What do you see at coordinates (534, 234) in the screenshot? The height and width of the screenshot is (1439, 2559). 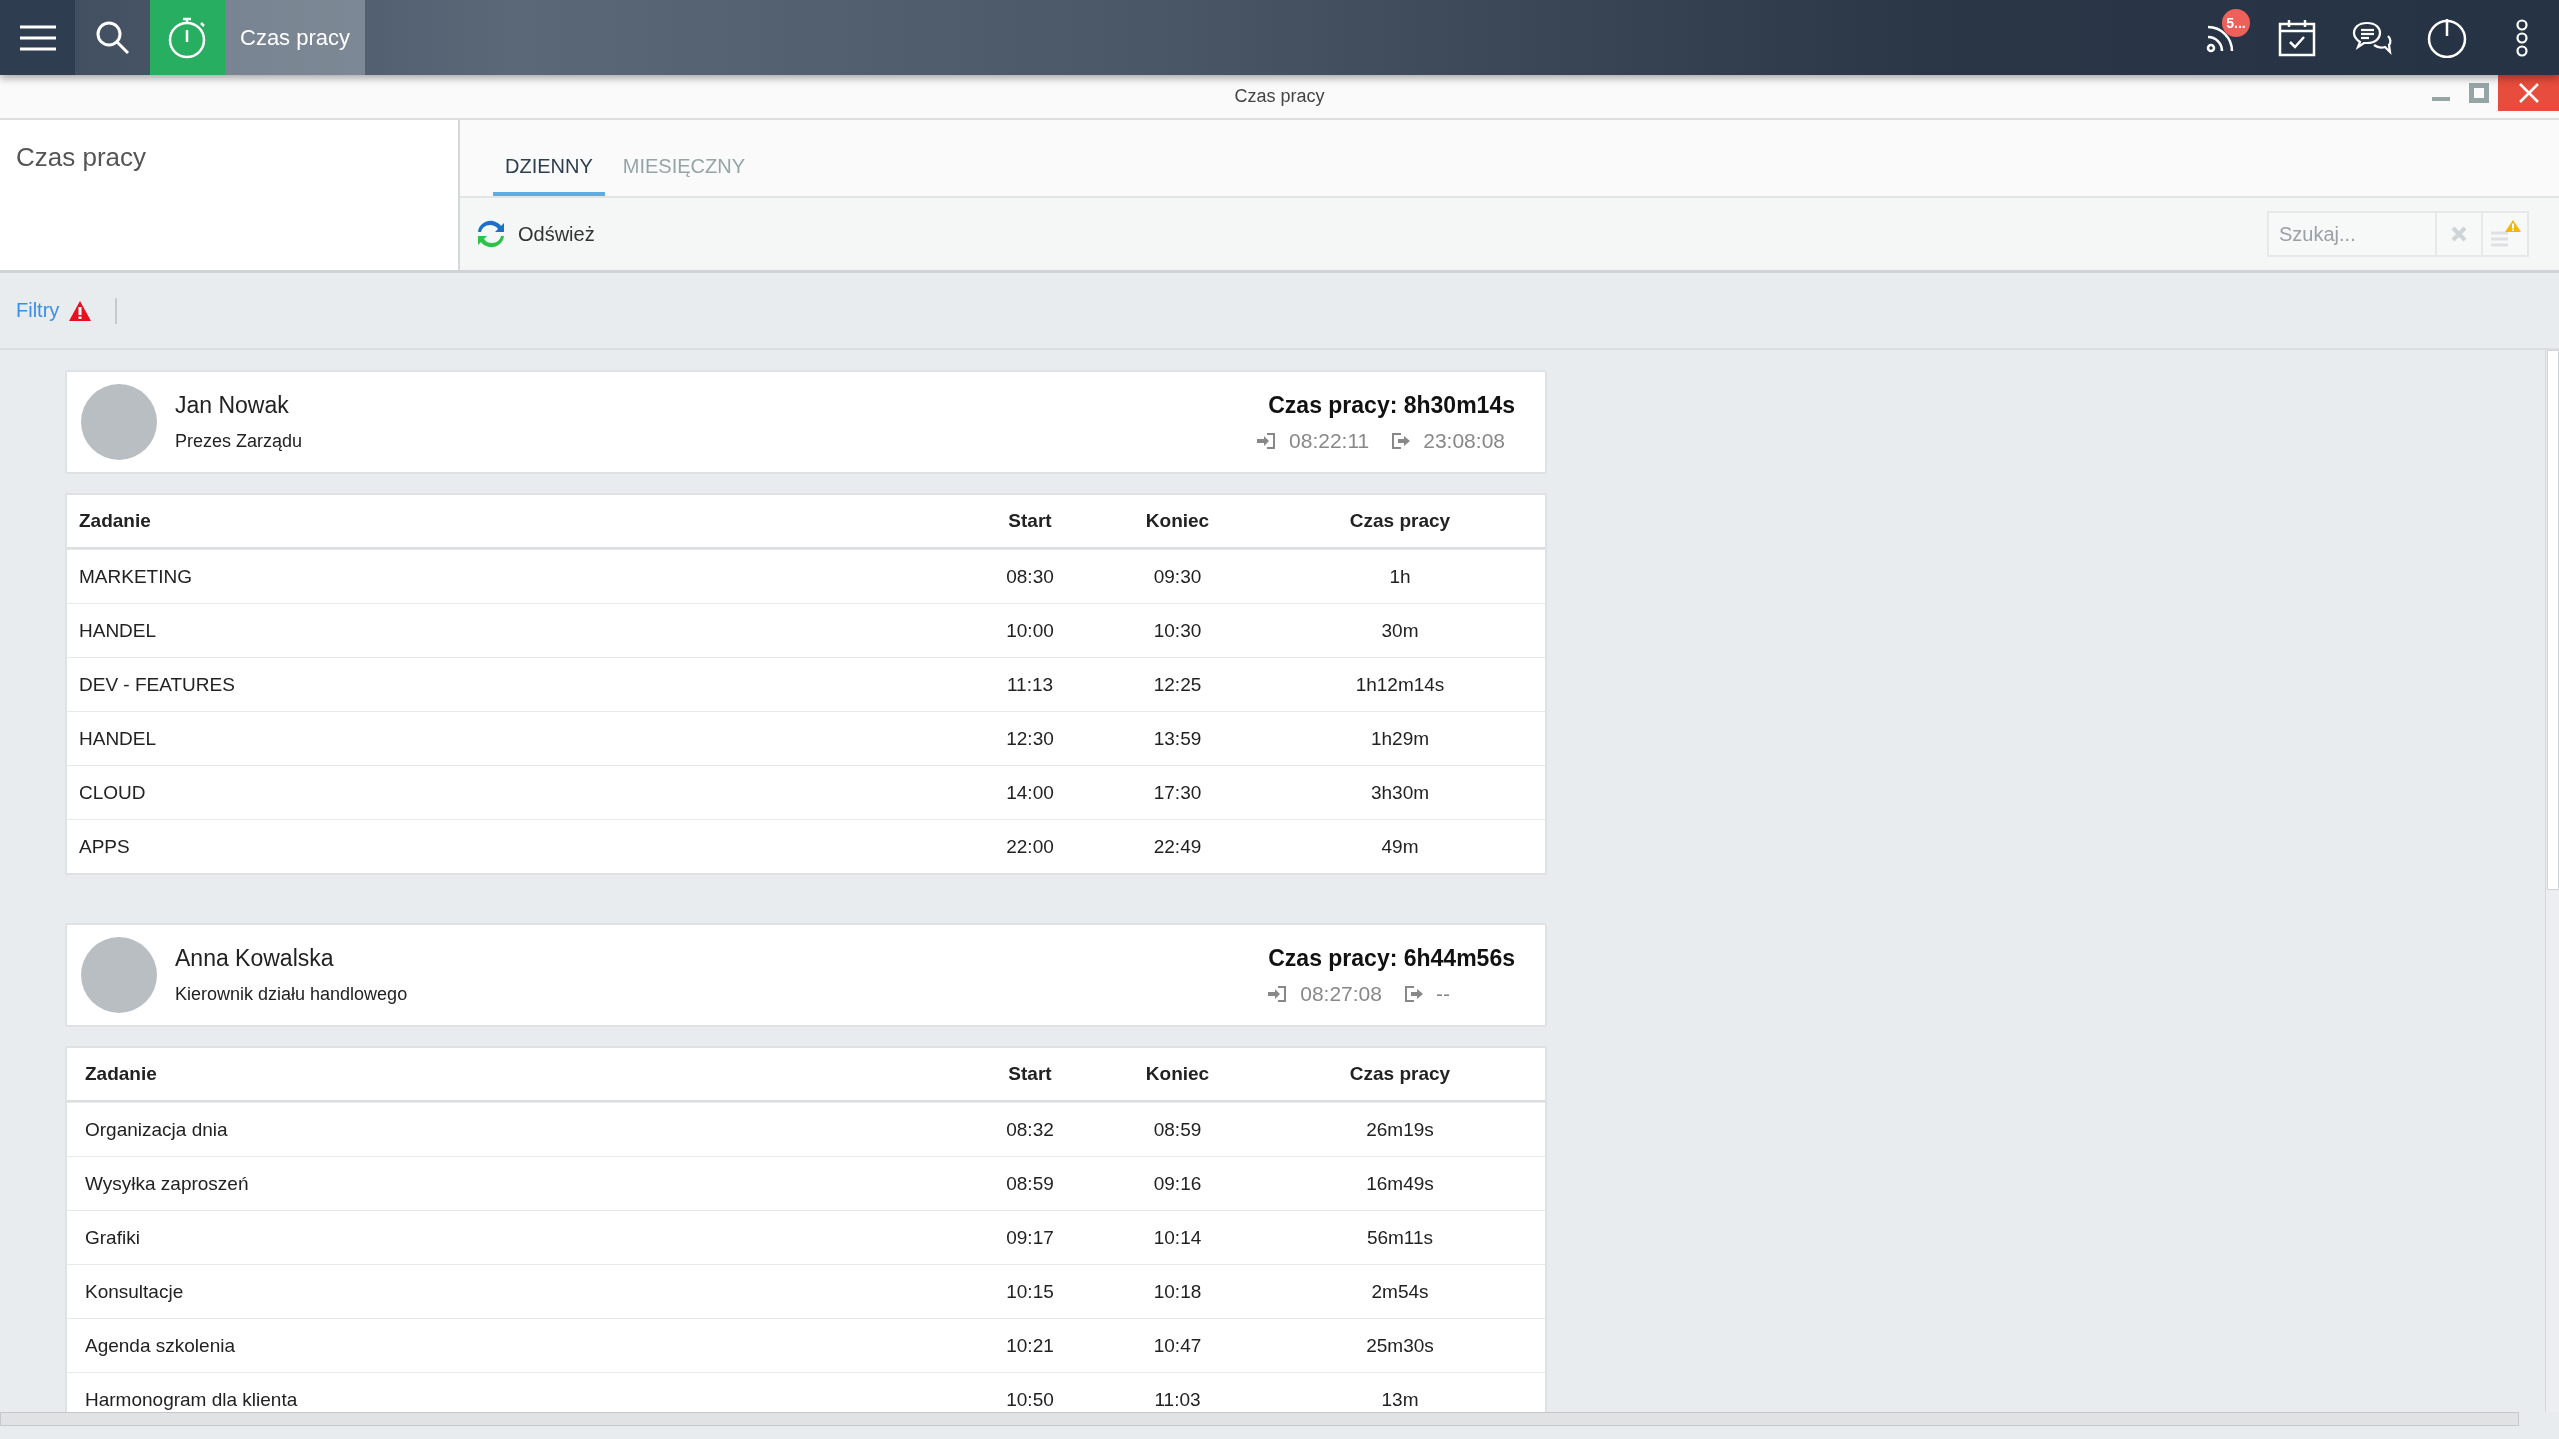 I see `refresh-button: Odśwież` at bounding box center [534, 234].